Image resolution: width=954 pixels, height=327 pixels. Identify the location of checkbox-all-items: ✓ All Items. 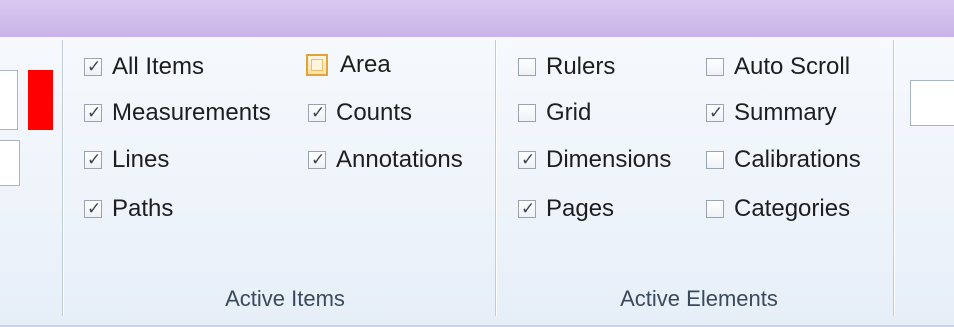
(144, 67).